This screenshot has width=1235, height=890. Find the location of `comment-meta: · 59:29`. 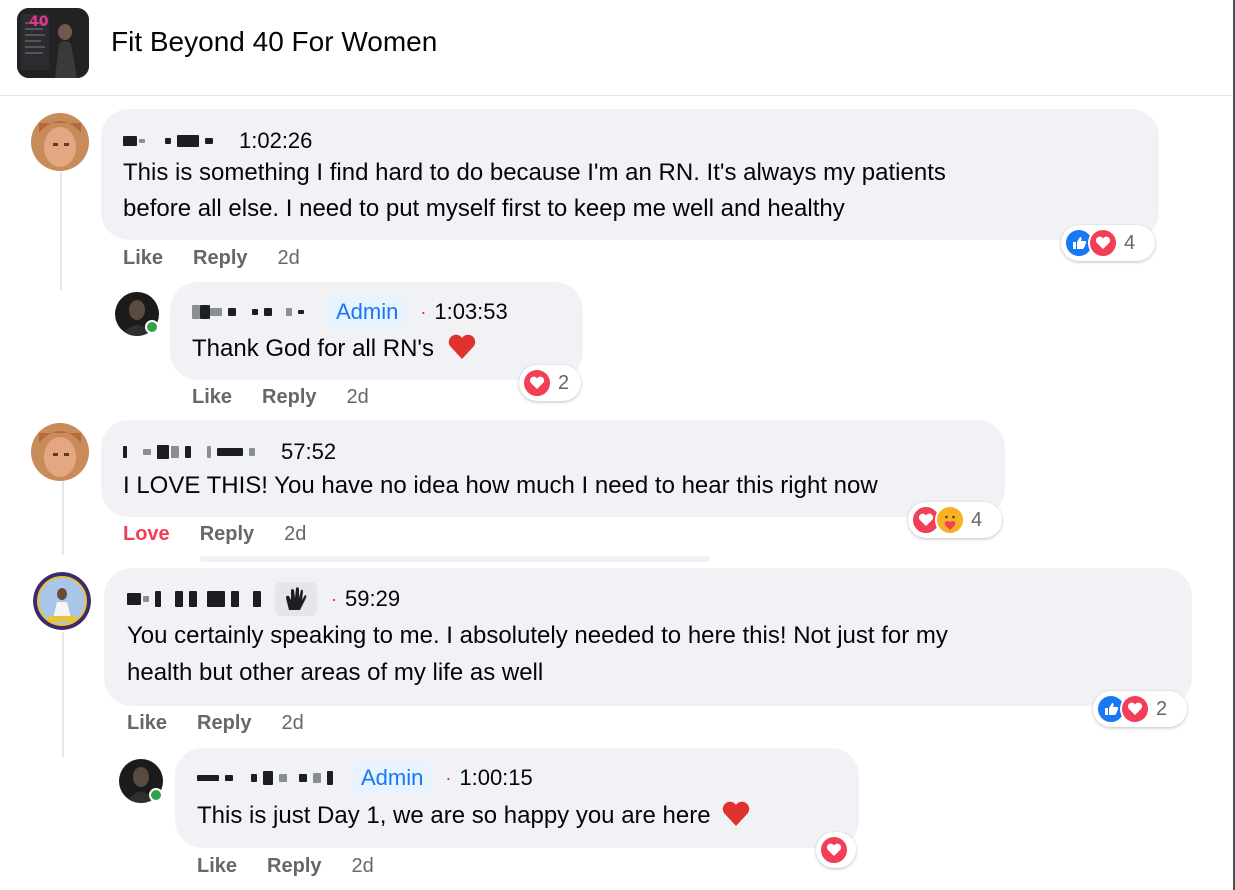

comment-meta: · 59:29 is located at coordinates (263, 599).